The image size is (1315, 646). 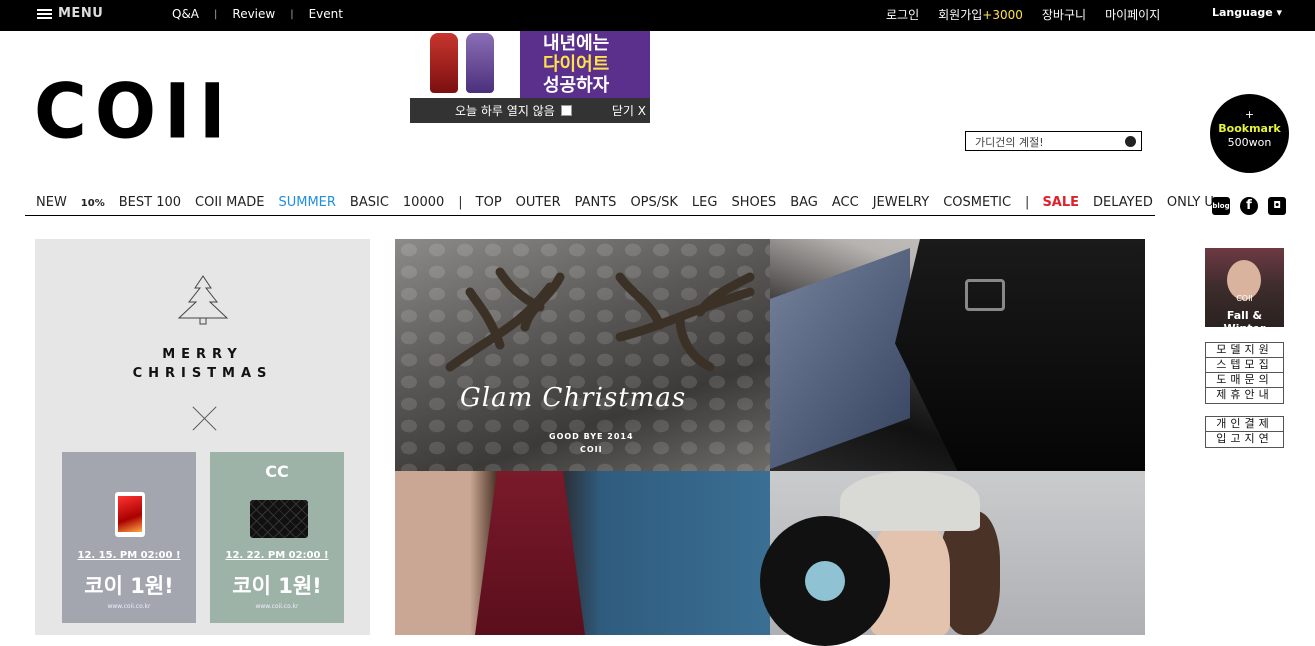 I want to click on search-placeholder: 가디건의 계절!, so click(x=1009, y=142).